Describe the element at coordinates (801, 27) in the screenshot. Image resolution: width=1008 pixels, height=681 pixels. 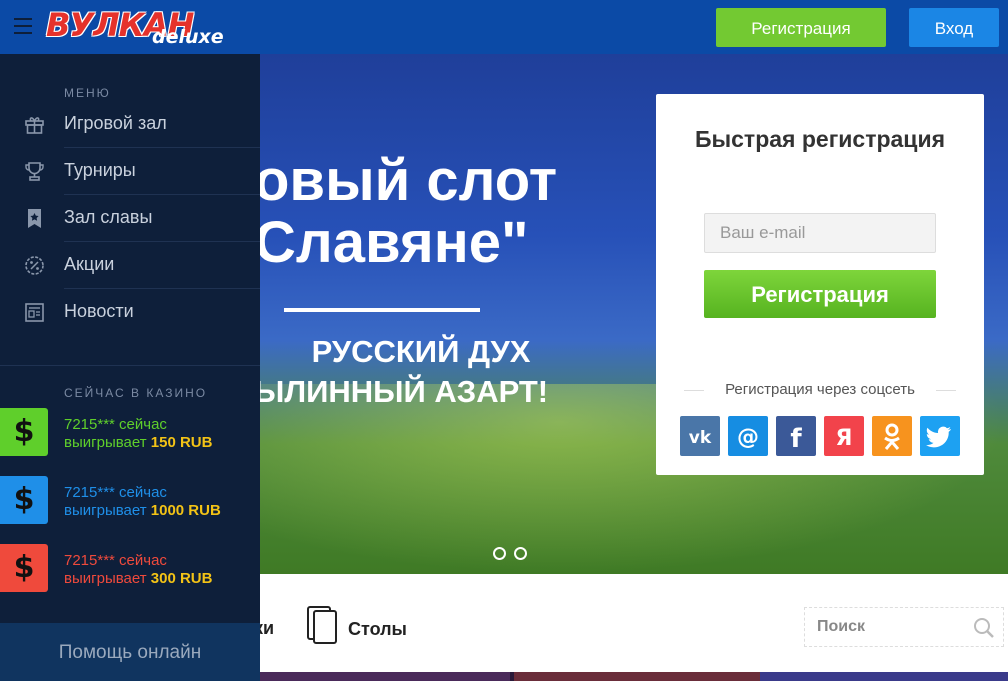
I see `register-button: Регистрация` at that location.